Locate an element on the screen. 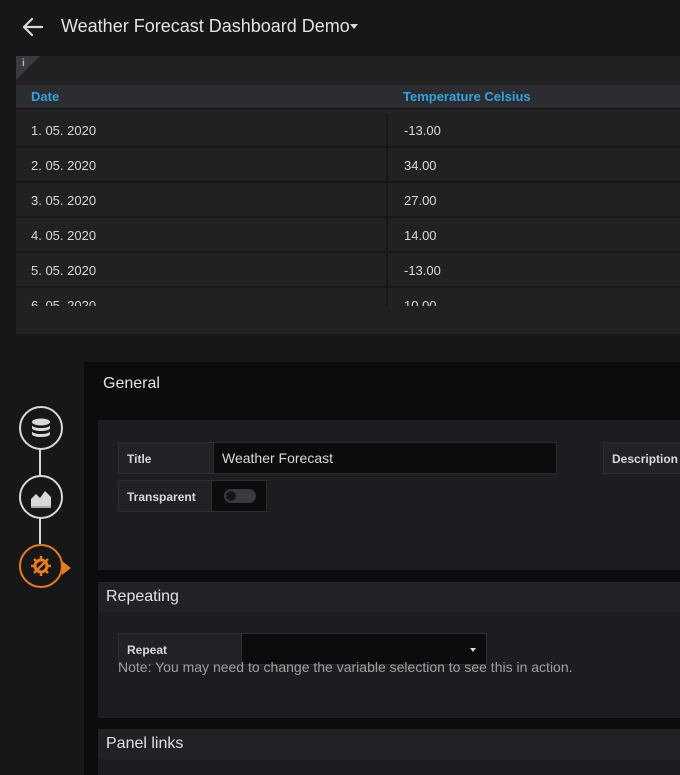 This screenshot has width=680, height=775. active-step-pointer is located at coordinates (66, 568).